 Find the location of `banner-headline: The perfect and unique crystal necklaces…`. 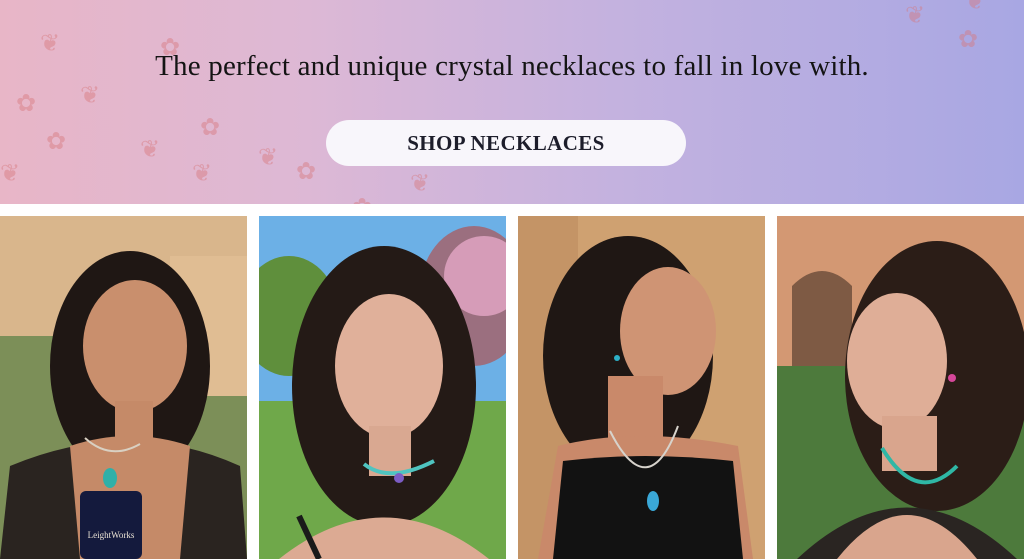

banner-headline: The perfect and unique crystal necklaces… is located at coordinates (512, 66).